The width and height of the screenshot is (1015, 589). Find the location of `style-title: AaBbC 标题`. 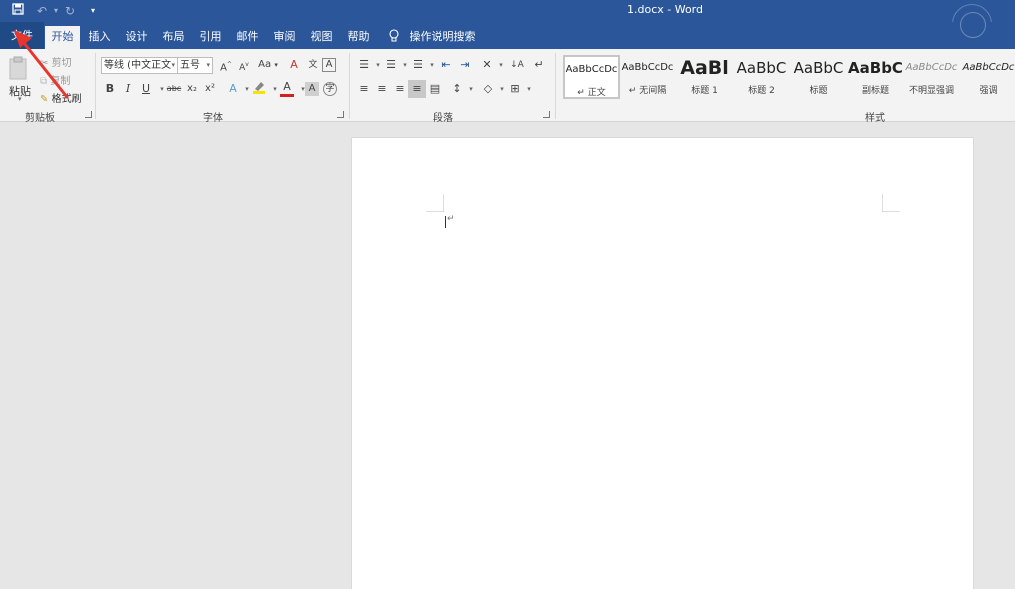

style-title: AaBbC 标题 is located at coordinates (818, 77).